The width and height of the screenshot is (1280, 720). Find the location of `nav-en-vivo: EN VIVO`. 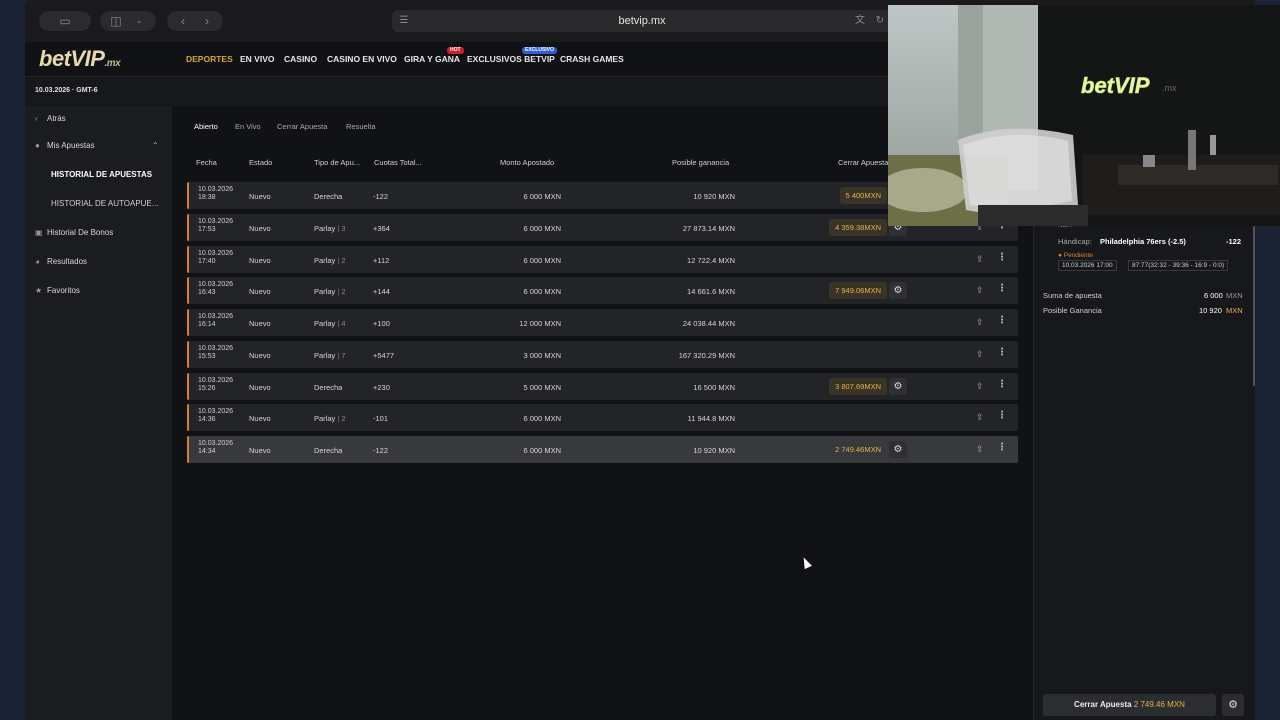

nav-en-vivo: EN VIVO is located at coordinates (257, 59).